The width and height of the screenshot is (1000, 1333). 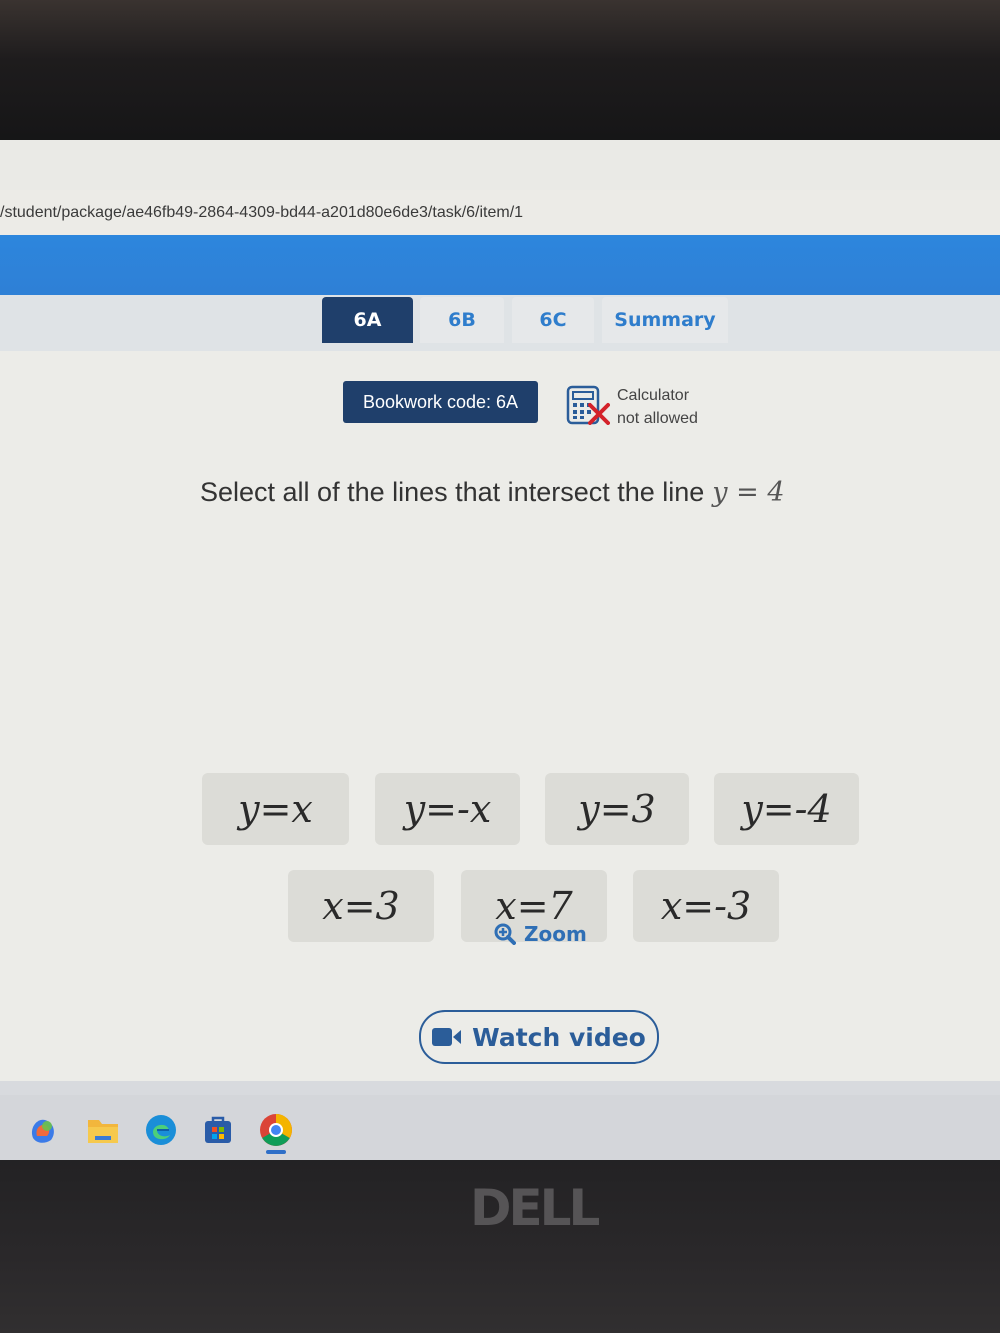 I want to click on bookwork-code-badge: Bookwork code: 6A, so click(x=440, y=402).